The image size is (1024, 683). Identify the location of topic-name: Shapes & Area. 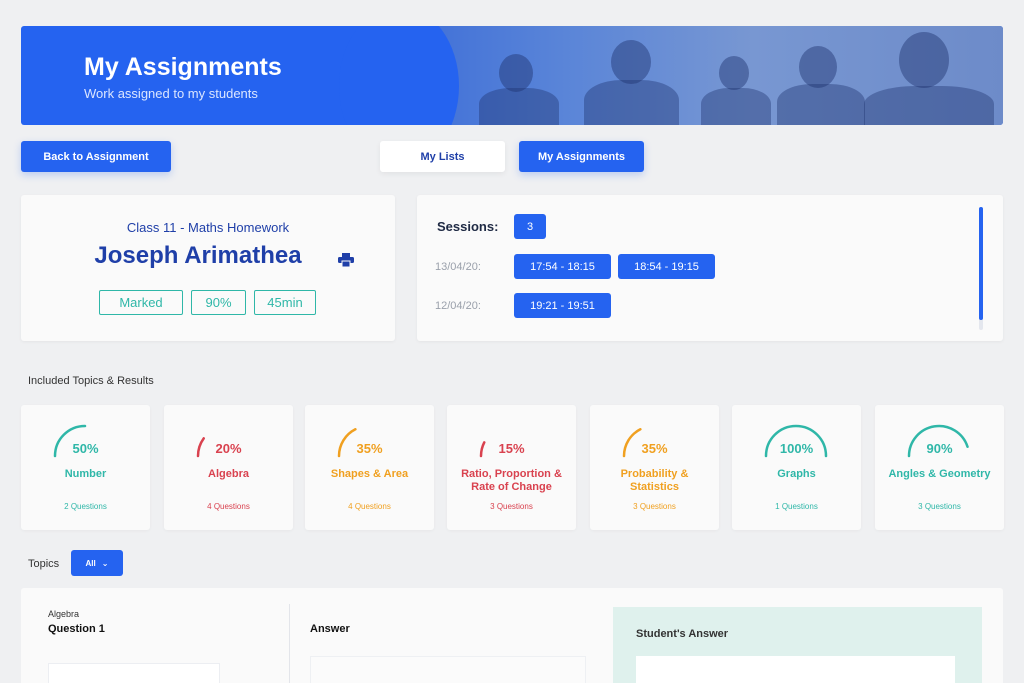
(369, 474).